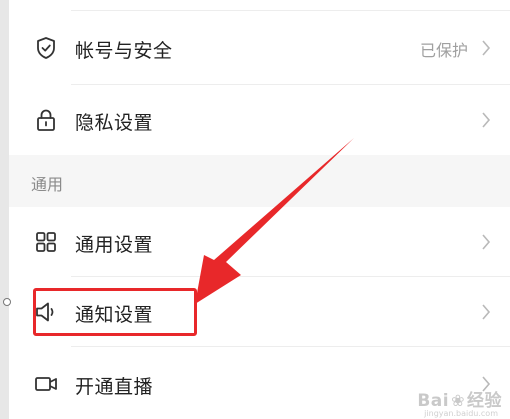 Image resolution: width=510 pixels, height=419 pixels. I want to click on status-value: 已保护, so click(443, 50).